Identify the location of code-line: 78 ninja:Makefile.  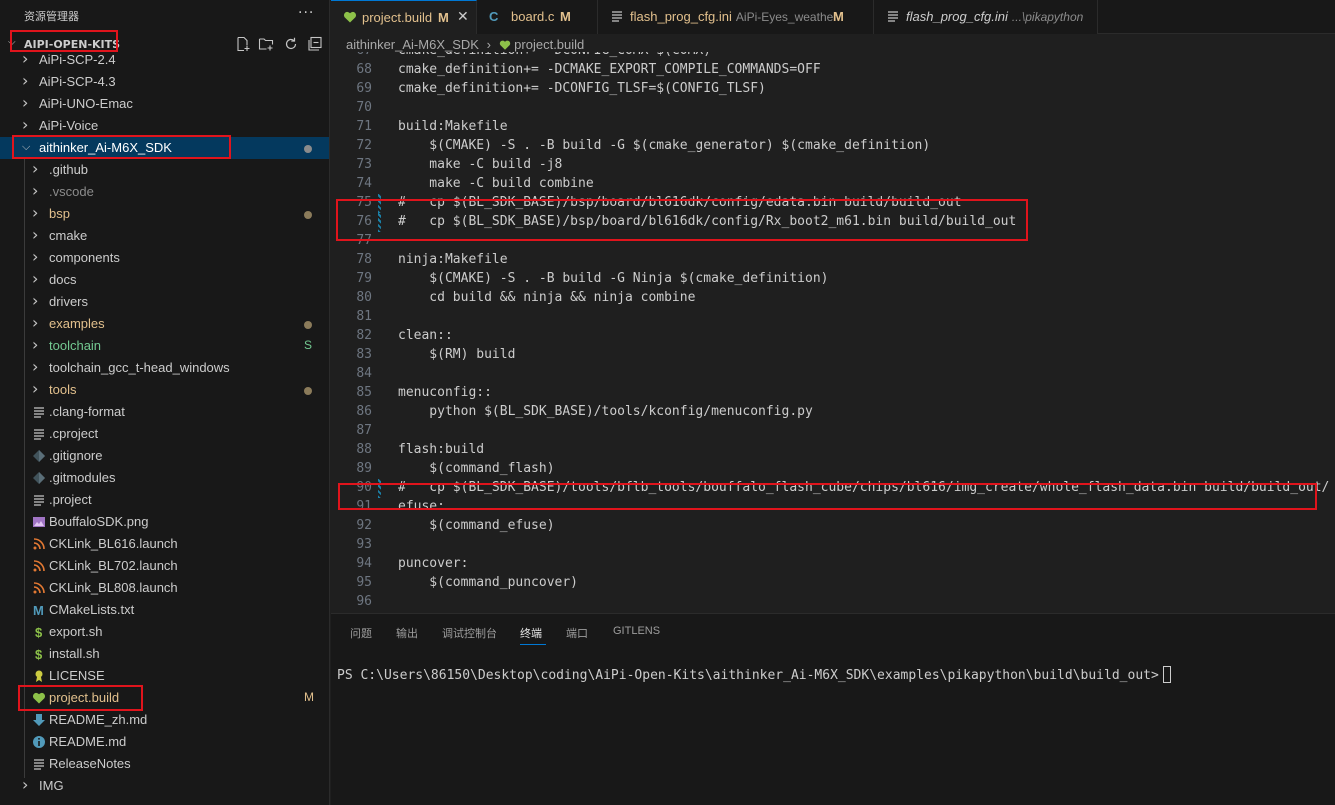
(833, 260).